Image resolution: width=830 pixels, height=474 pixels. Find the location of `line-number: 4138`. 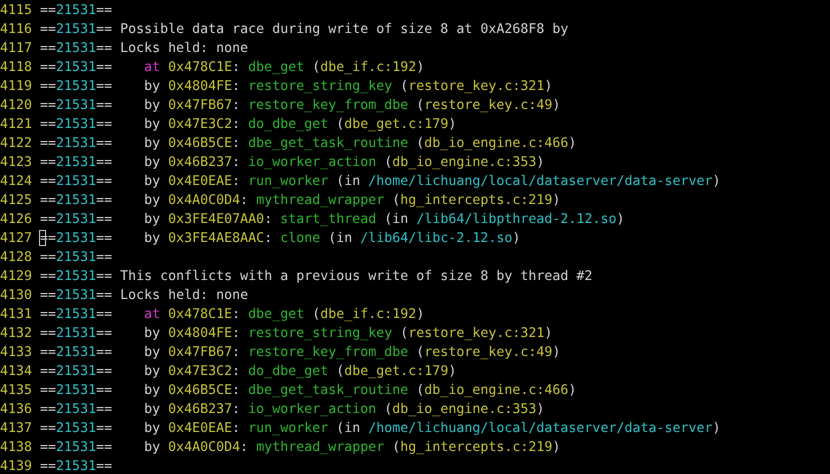

line-number: 4138 is located at coordinates (16, 448).